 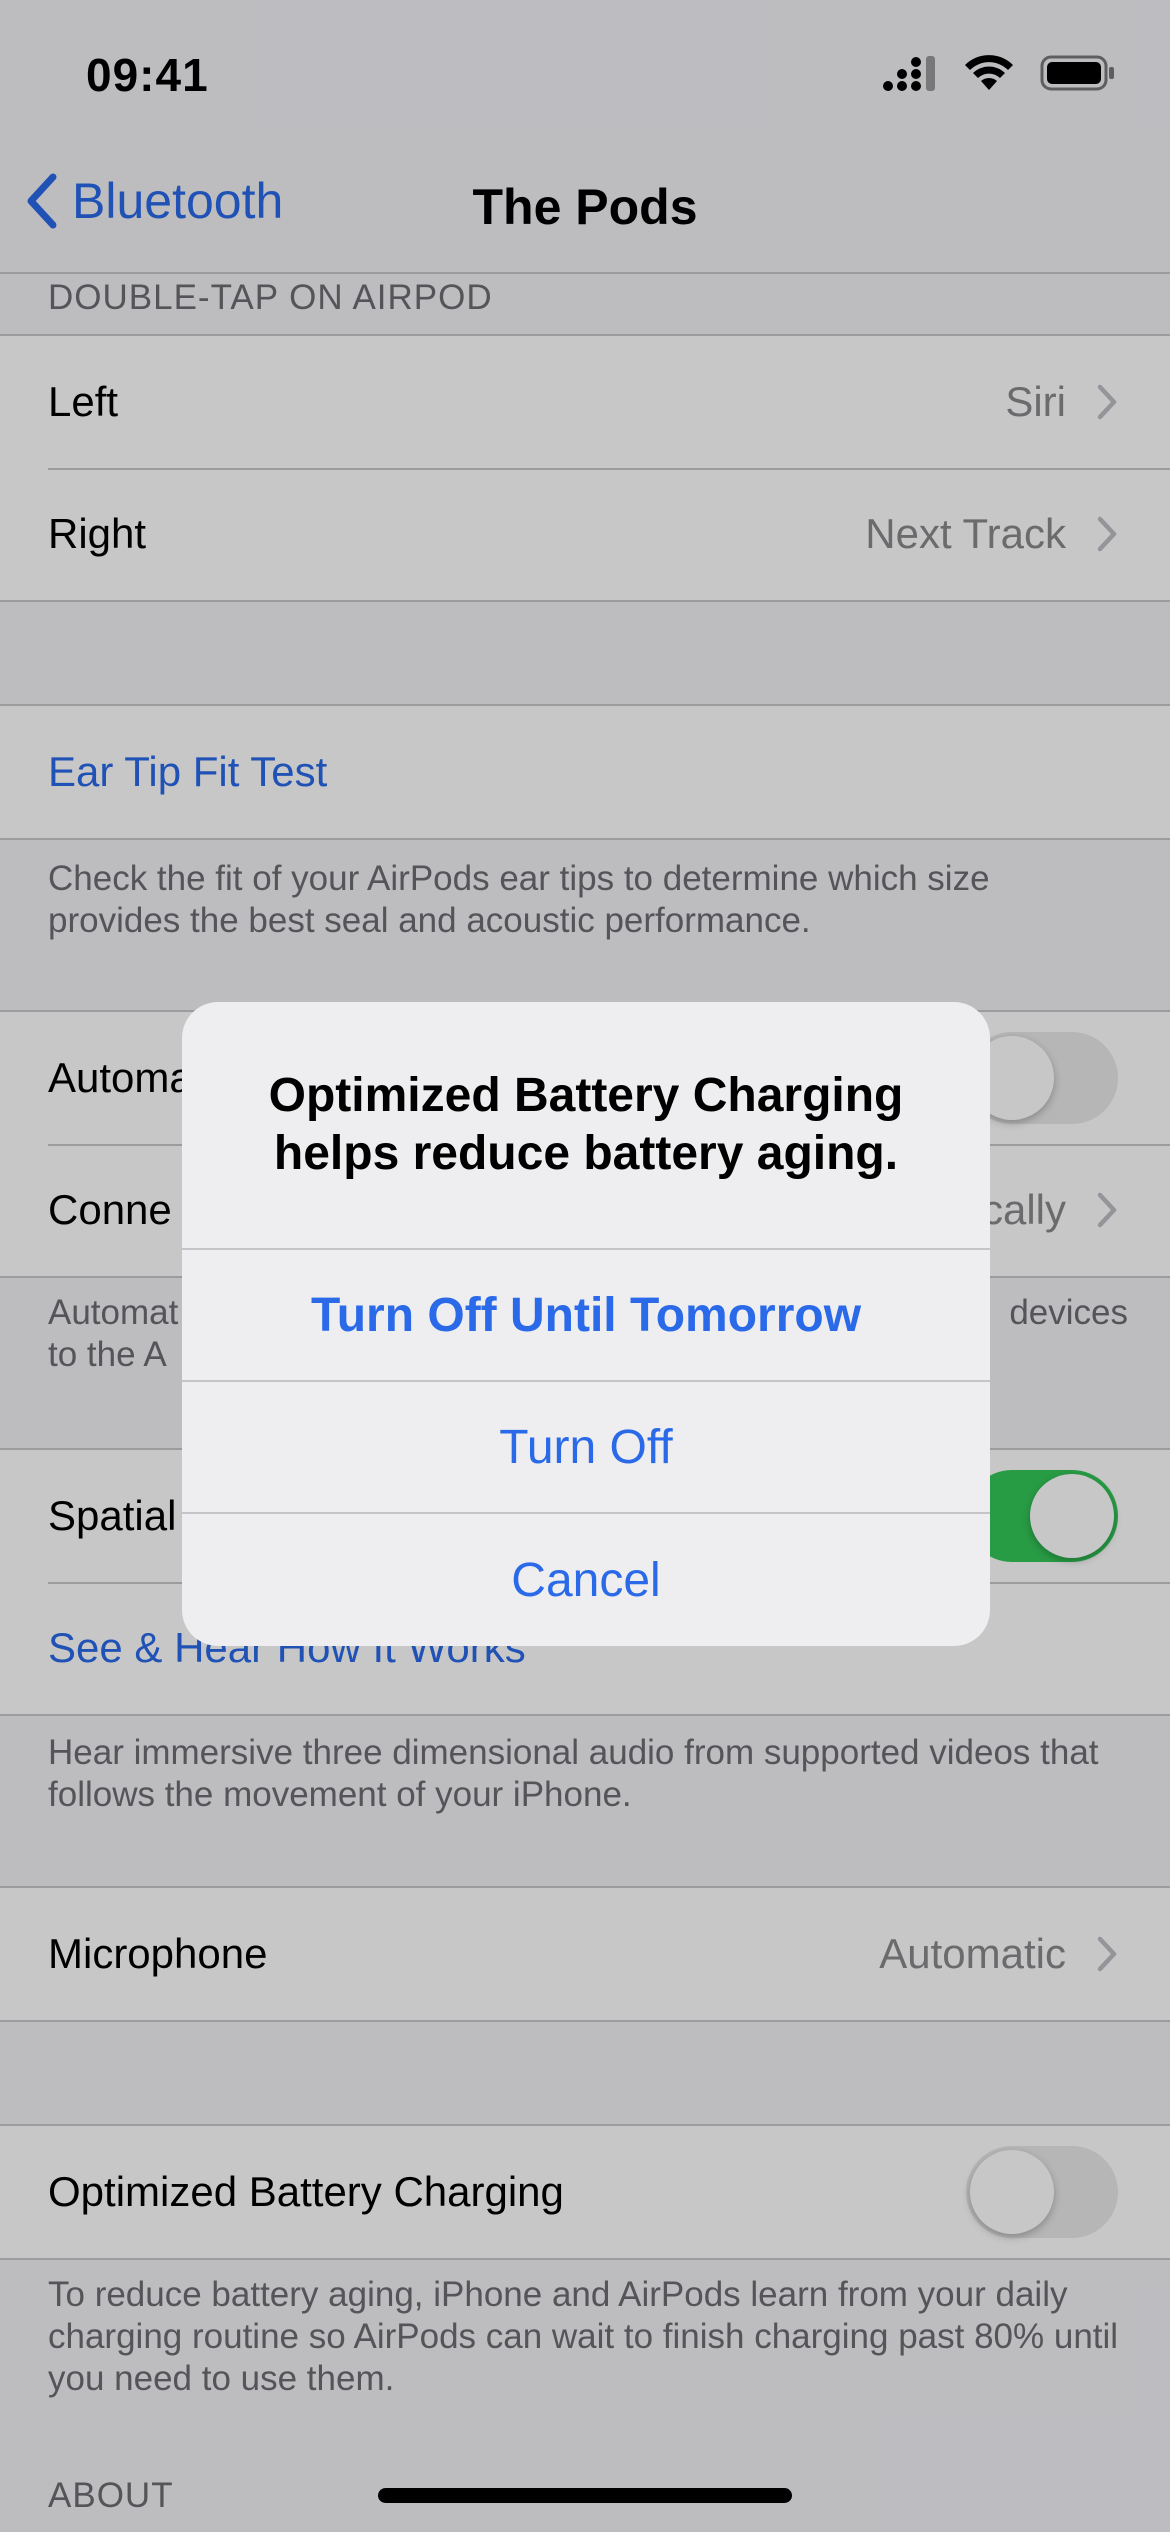 What do you see at coordinates (586, 1580) in the screenshot?
I see `cancel-button: Cancel` at bounding box center [586, 1580].